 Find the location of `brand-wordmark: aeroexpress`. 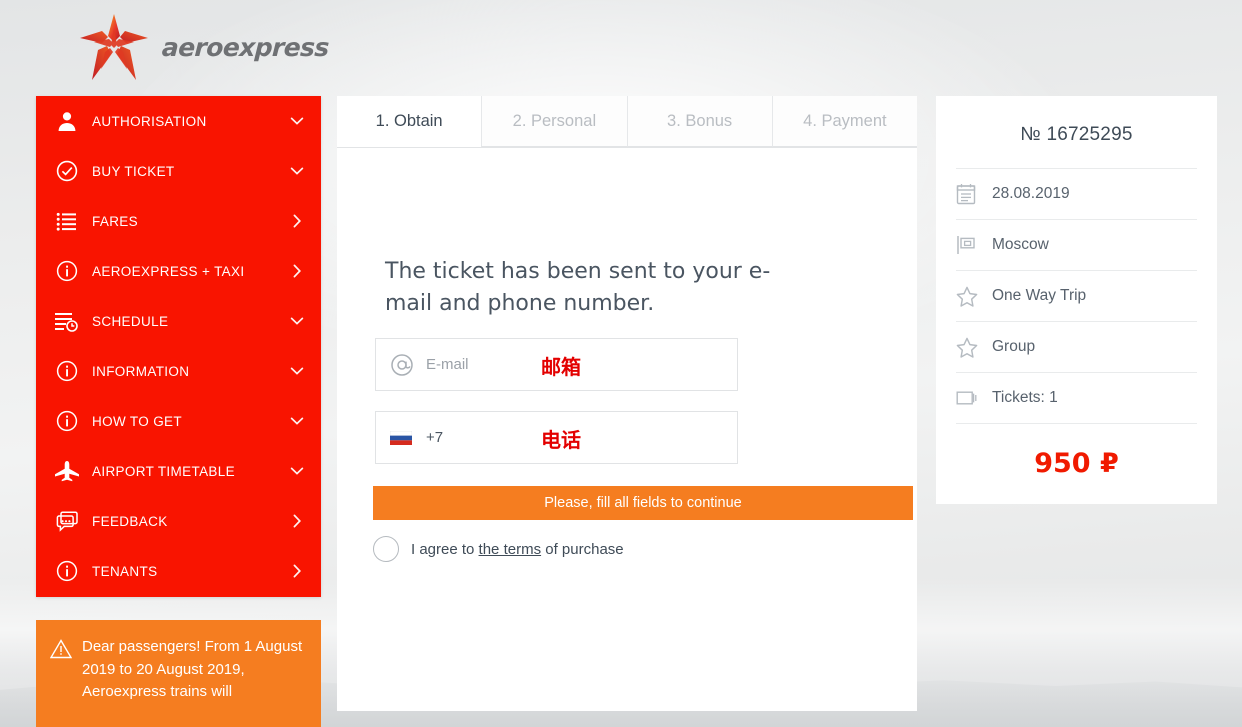

brand-wordmark: aeroexpress is located at coordinates (245, 47).